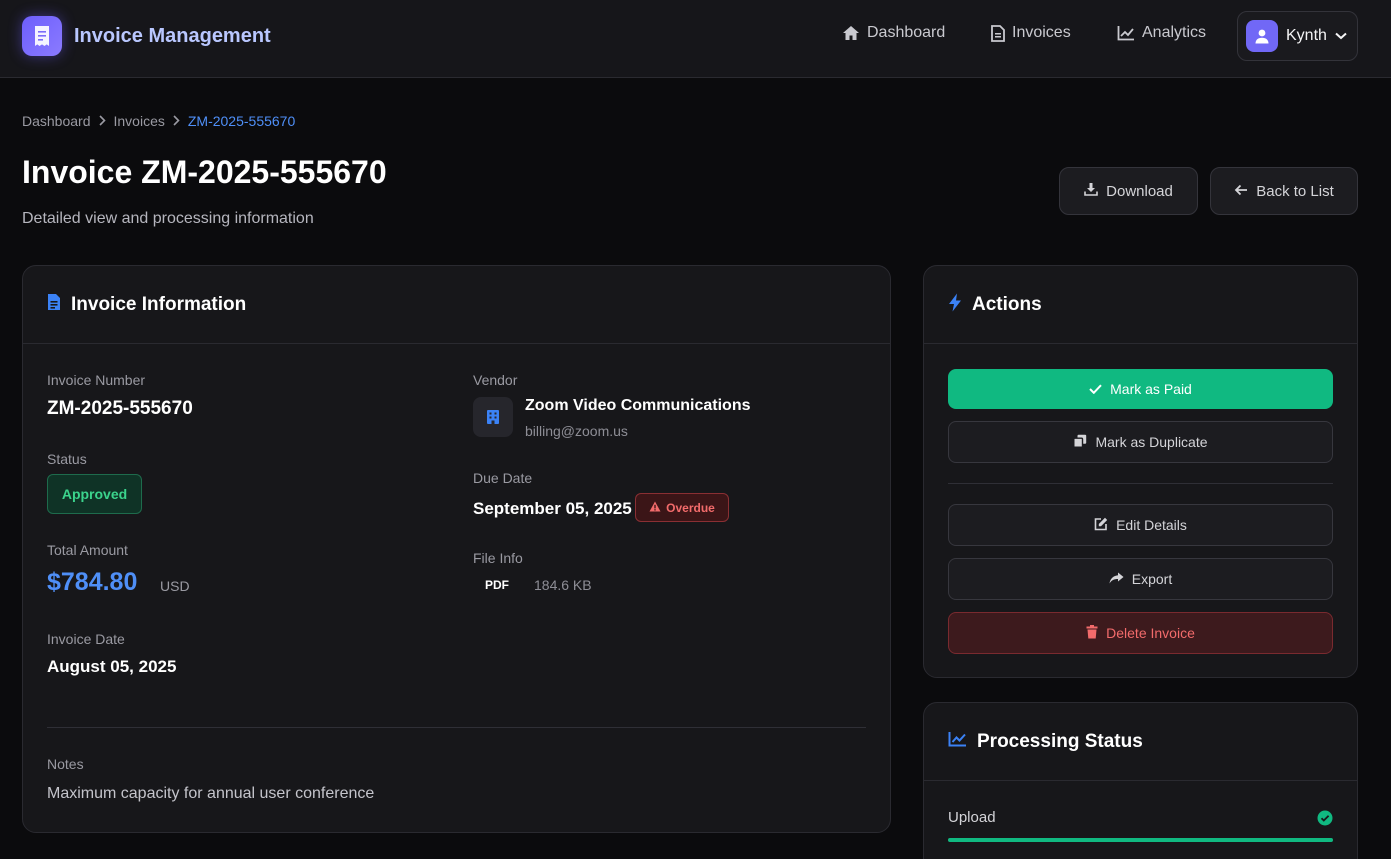 The image size is (1391, 859). Describe the element at coordinates (655, 508) in the screenshot. I see `warning-icon` at that location.